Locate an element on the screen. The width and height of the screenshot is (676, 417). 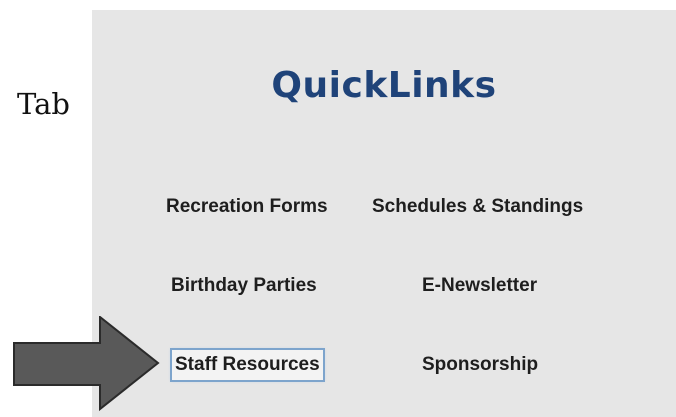
arrow-shape is located at coordinates (86, 364).